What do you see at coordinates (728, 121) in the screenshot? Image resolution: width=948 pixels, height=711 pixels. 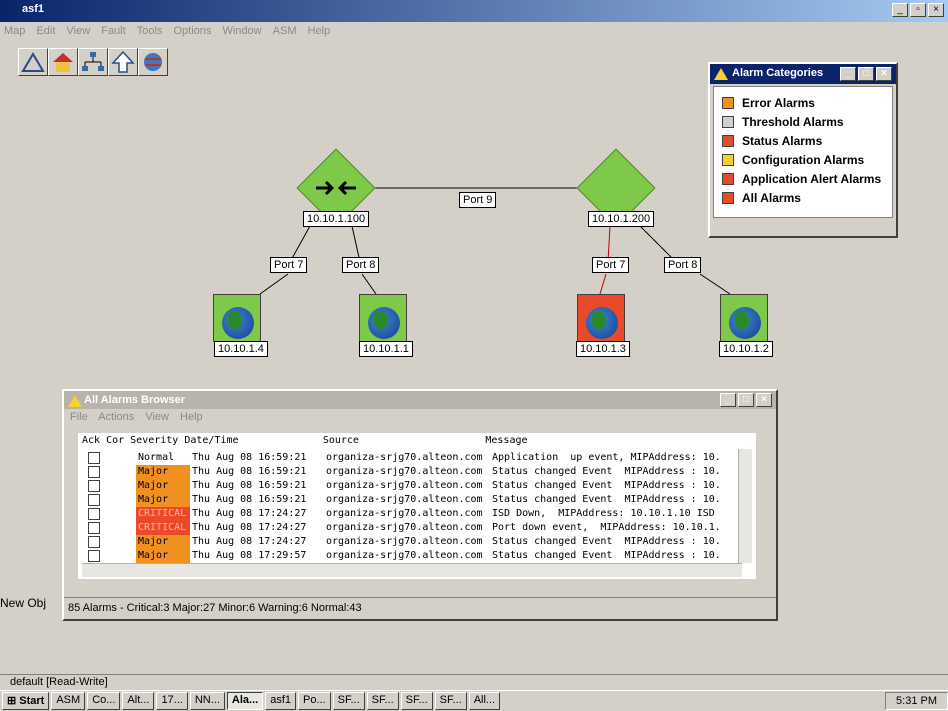 I see `threshold-swatch-icon` at bounding box center [728, 121].